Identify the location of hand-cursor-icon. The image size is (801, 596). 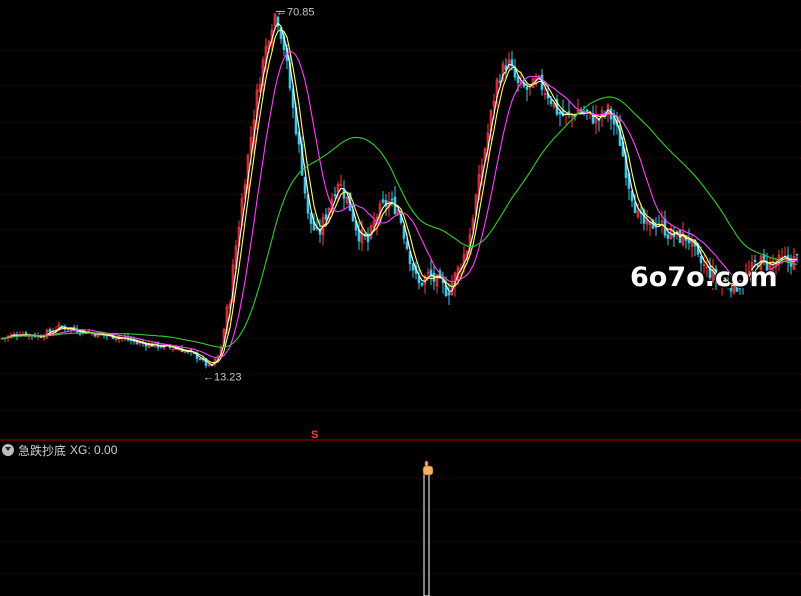
(428, 468).